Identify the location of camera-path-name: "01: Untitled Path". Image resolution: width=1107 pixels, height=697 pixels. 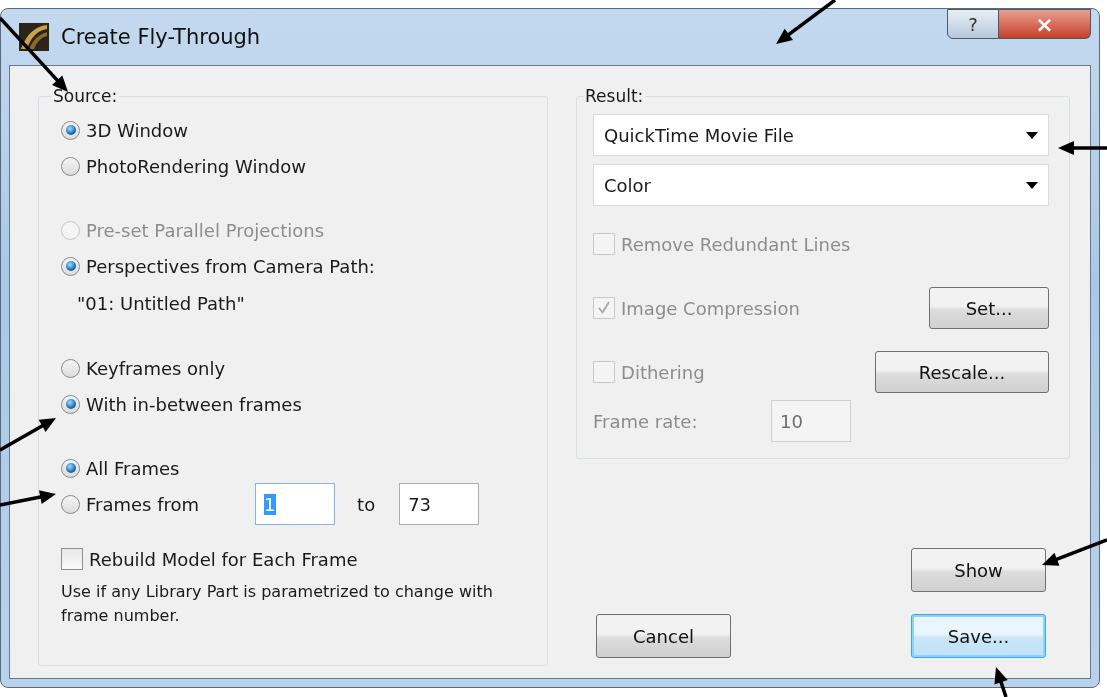
(161, 303).